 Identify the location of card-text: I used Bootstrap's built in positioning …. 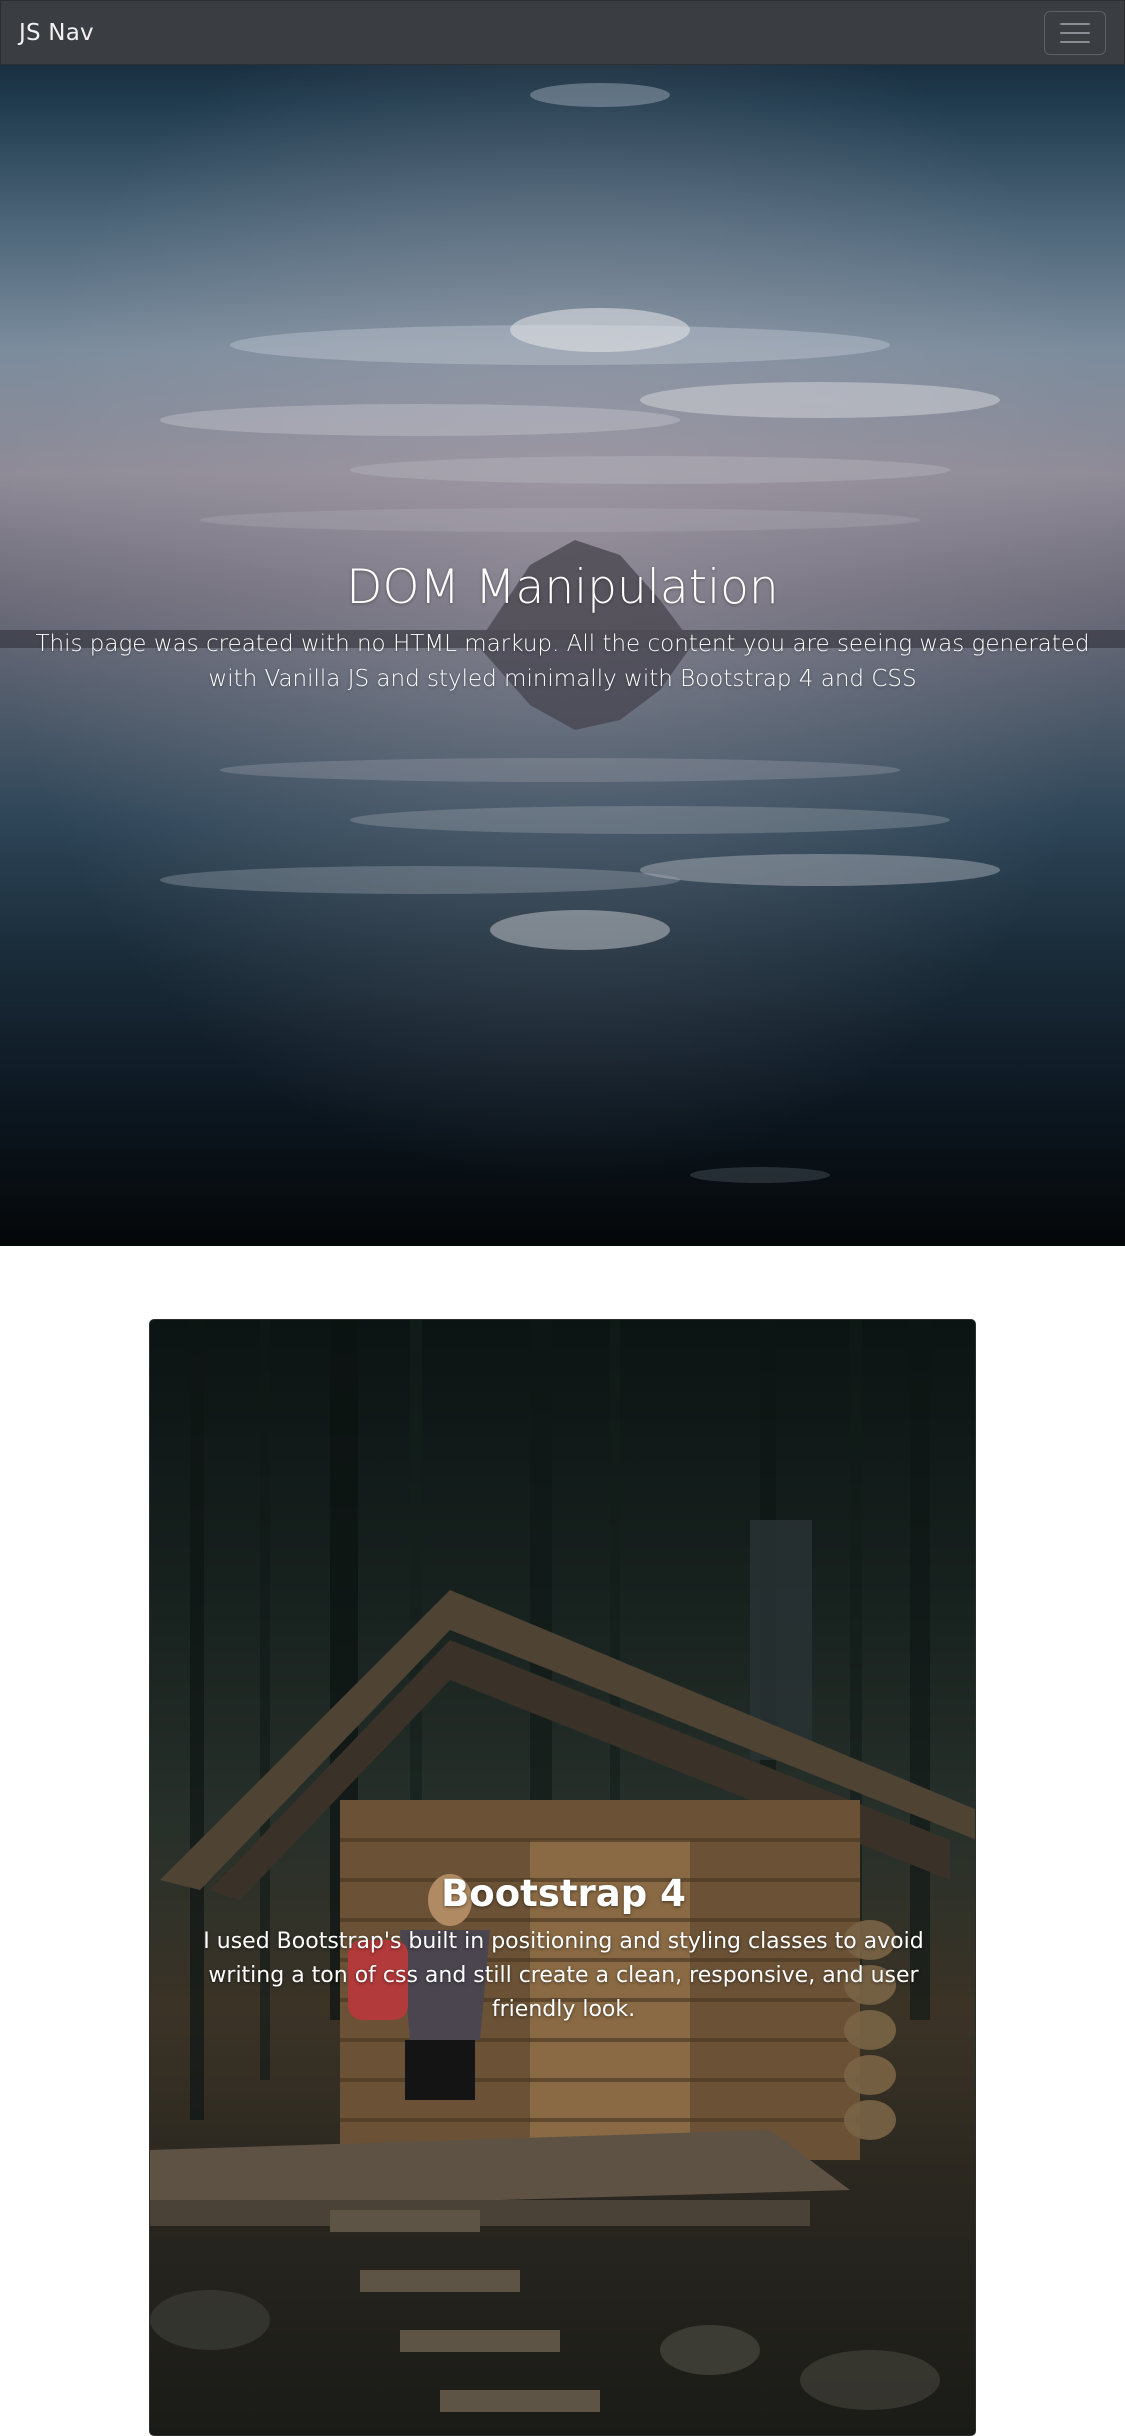
(563, 1975).